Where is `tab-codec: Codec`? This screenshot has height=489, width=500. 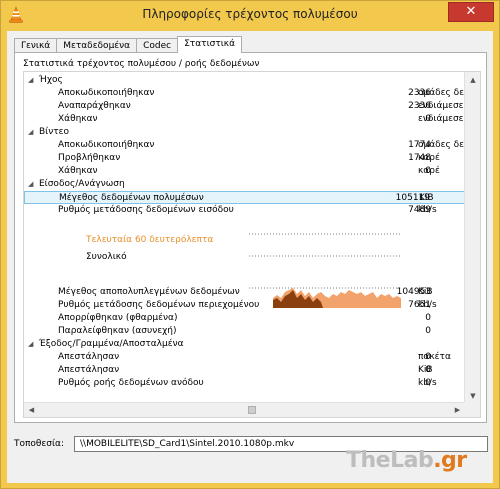
tab-codec: Codec is located at coordinates (157, 45).